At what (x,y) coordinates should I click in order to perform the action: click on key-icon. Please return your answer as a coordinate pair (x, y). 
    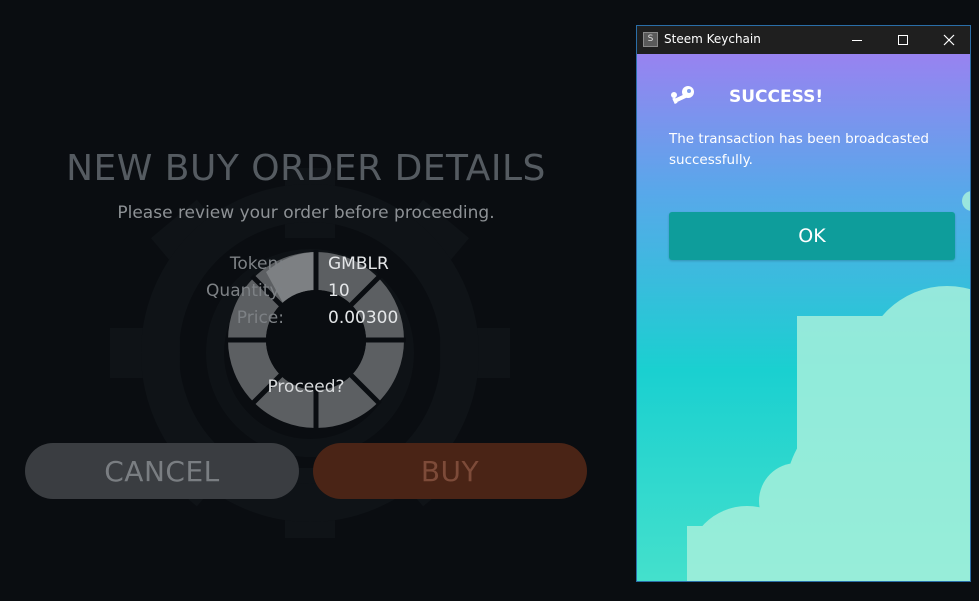
    Looking at the image, I should click on (682, 95).